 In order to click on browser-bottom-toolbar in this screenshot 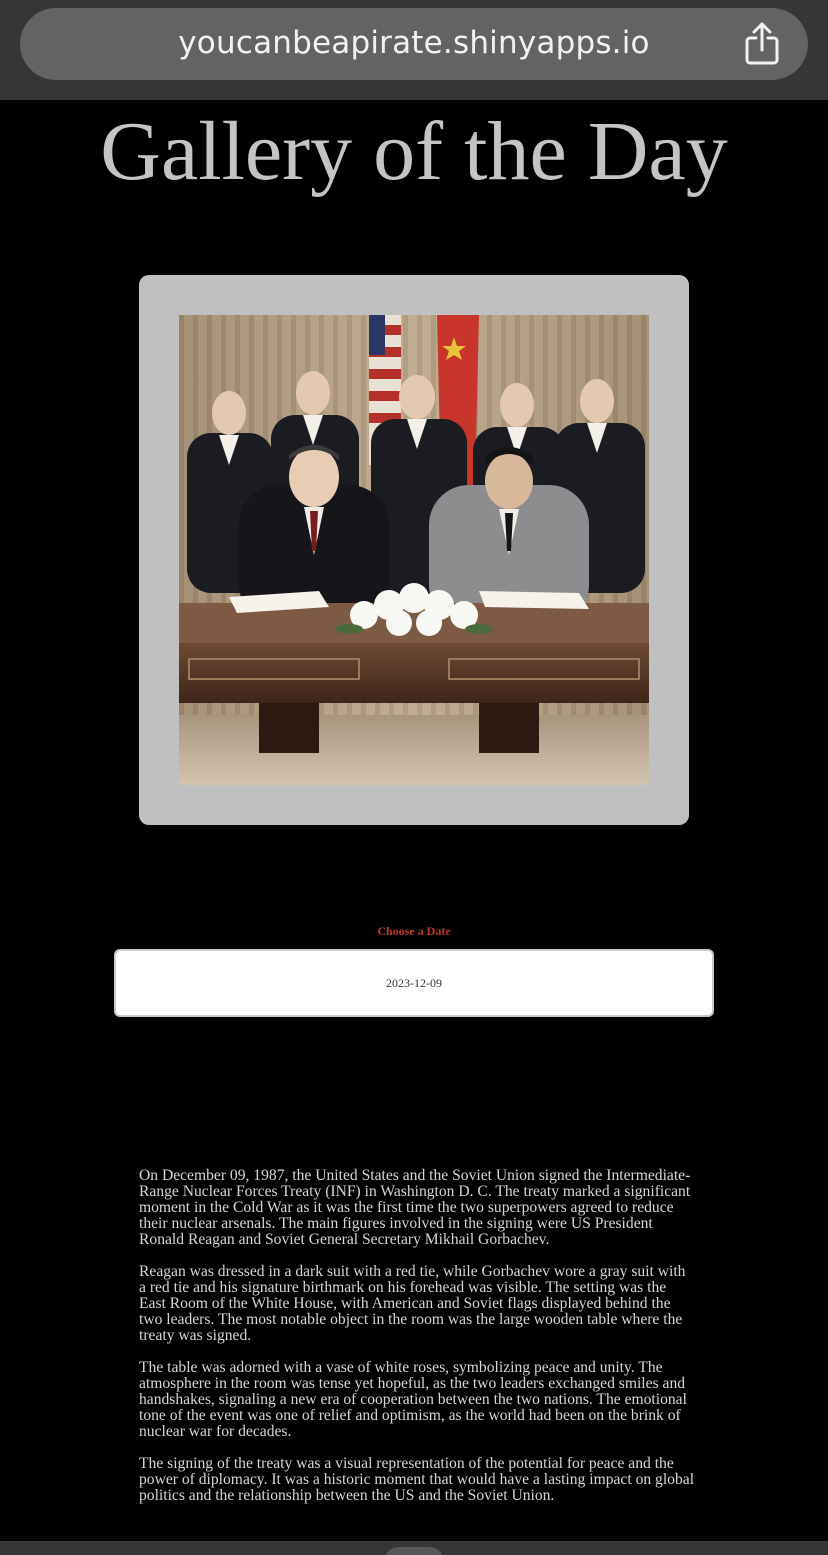, I will do `click(414, 1548)`.